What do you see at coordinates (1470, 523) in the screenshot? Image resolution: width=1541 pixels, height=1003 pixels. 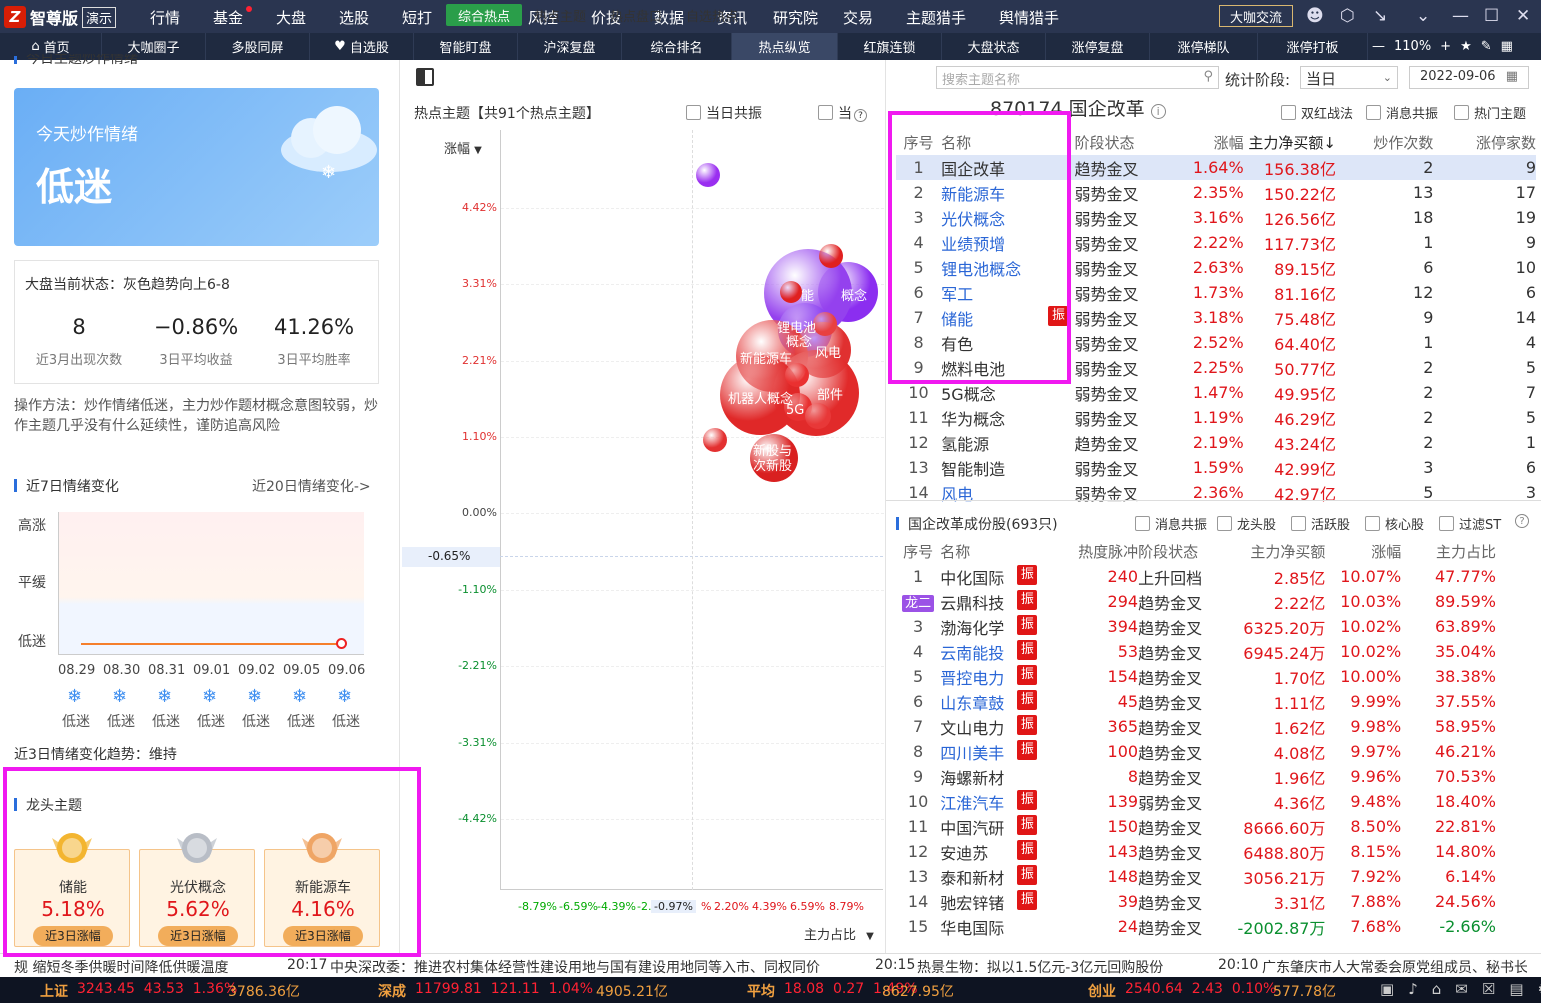 I see `constituent-filter-checkbox: 过滤ST` at bounding box center [1470, 523].